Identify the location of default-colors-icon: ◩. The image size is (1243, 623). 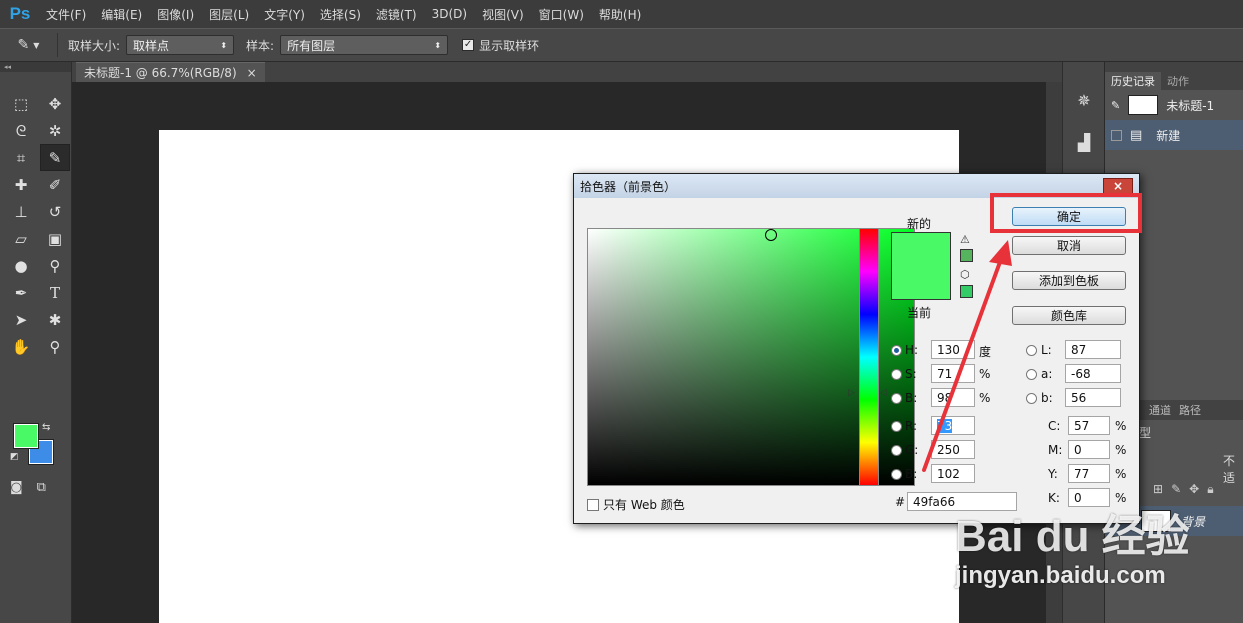
(14, 457).